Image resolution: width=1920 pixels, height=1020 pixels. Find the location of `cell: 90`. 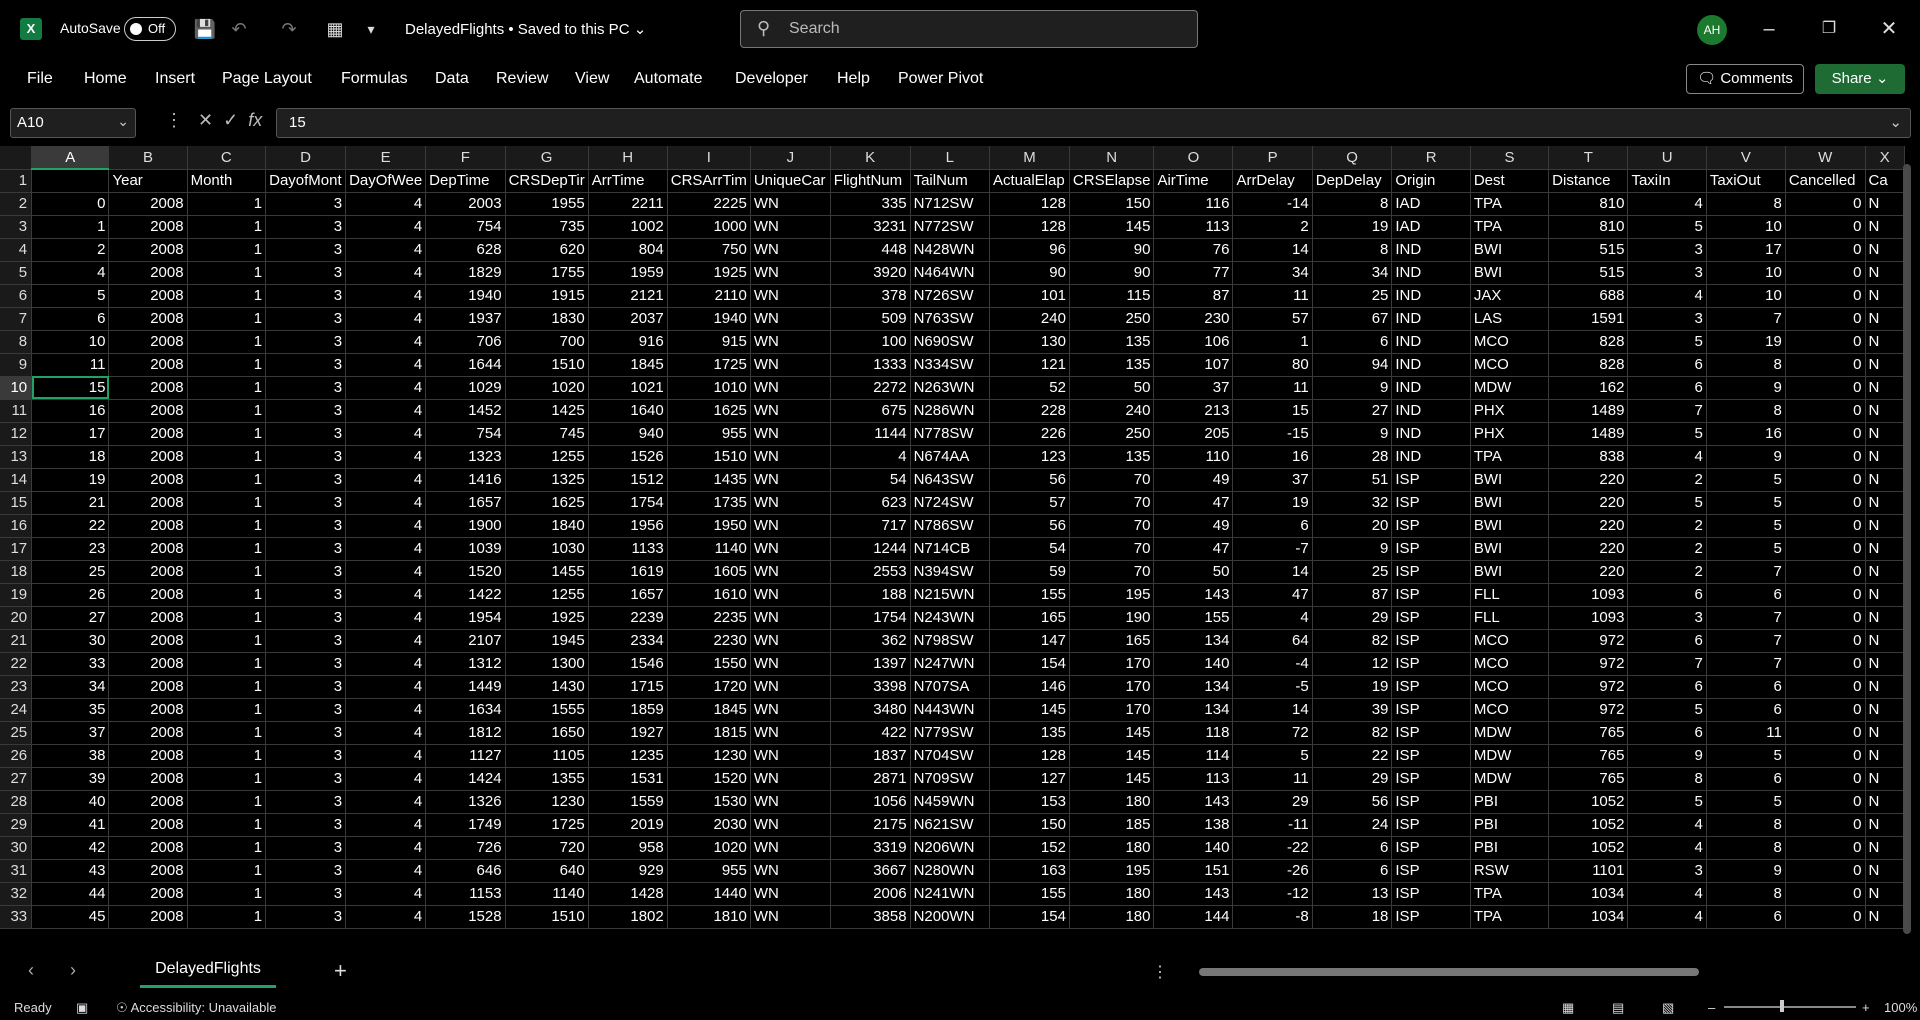

cell: 90 is located at coordinates (1112, 250).